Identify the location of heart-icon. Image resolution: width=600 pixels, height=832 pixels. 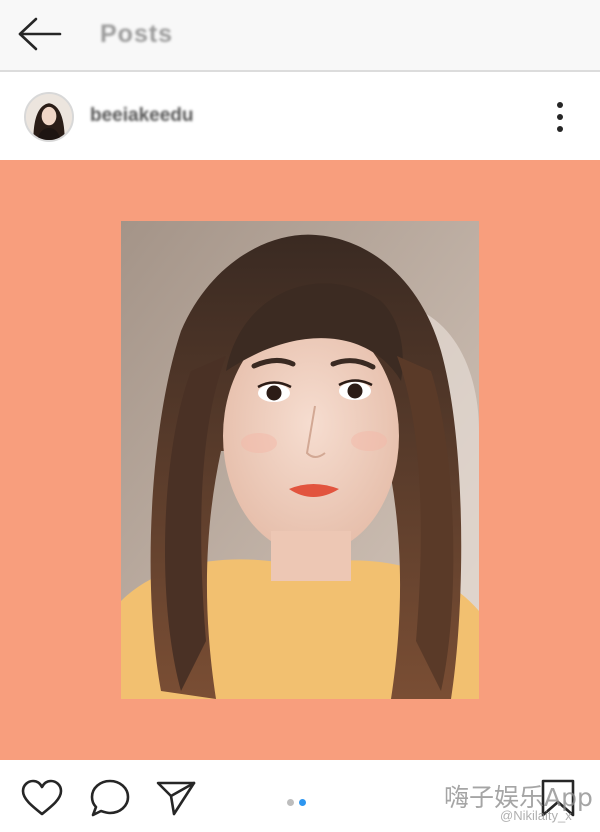
(42, 797).